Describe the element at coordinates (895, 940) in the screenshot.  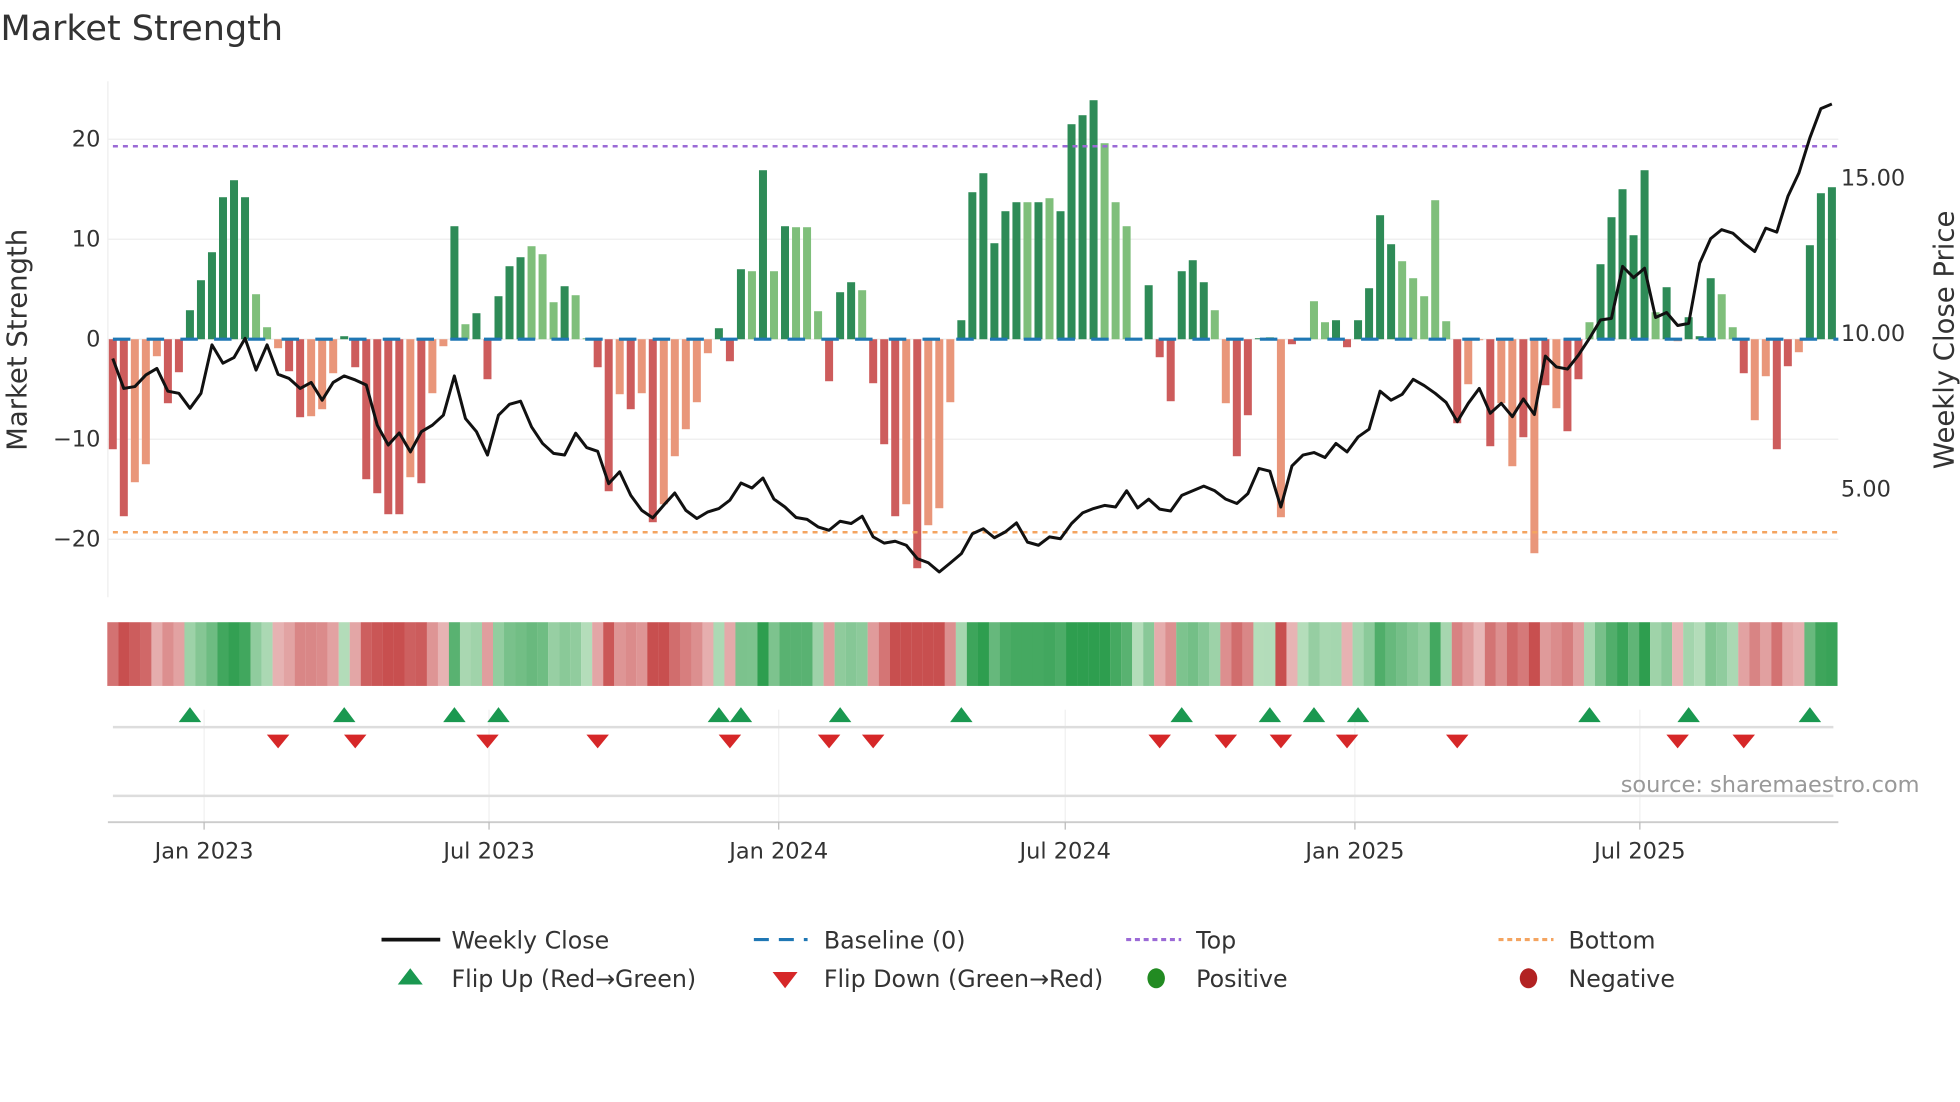
I see `legend-baseline: Baseline (0)` at that location.